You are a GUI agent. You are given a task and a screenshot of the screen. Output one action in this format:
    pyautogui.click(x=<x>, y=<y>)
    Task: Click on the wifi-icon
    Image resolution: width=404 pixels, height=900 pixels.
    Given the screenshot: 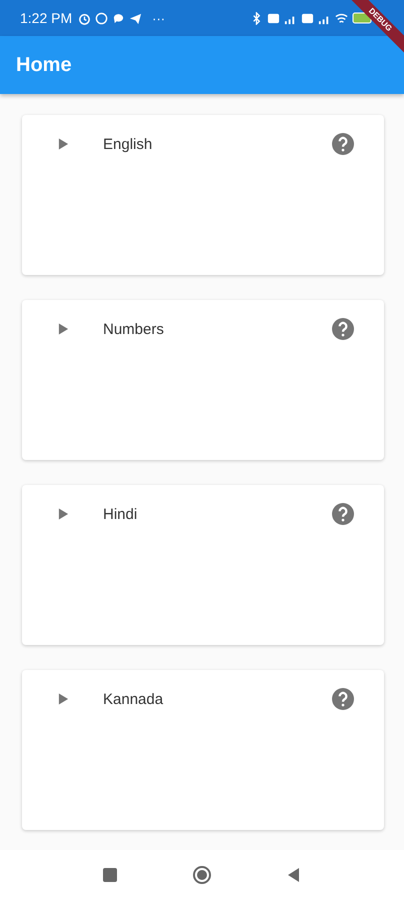 What is the action you would take?
    pyautogui.click(x=341, y=18)
    